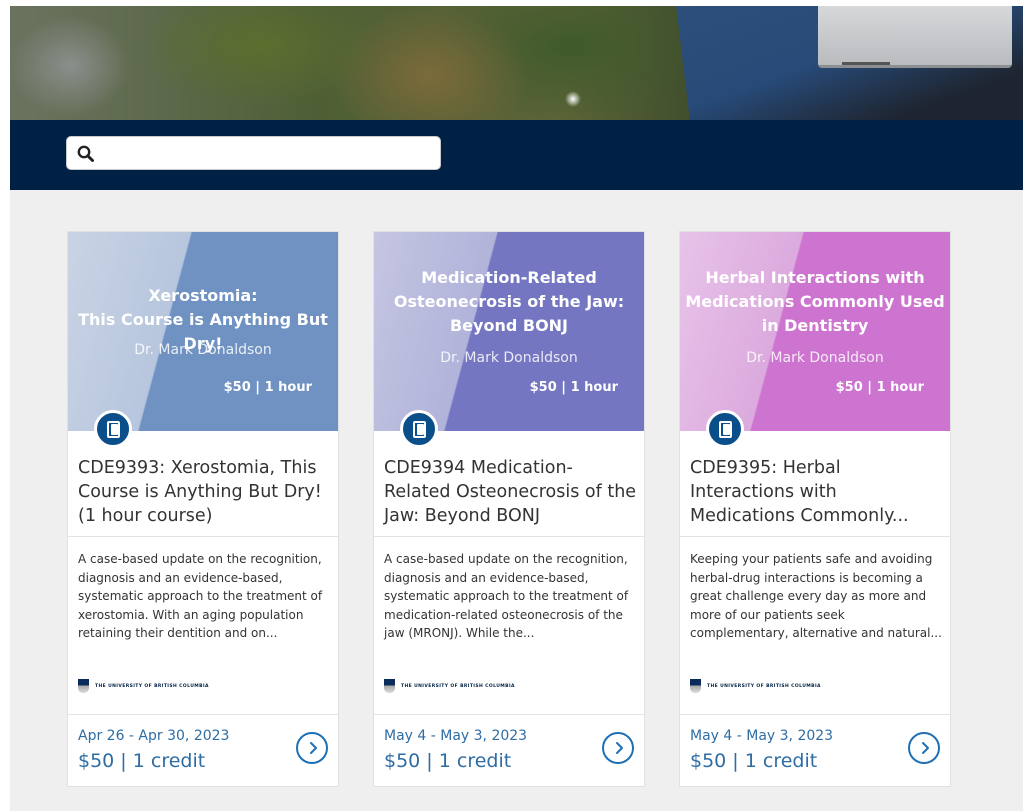 The image size is (1023, 811). I want to click on hero-laptop-figure, so click(915, 37).